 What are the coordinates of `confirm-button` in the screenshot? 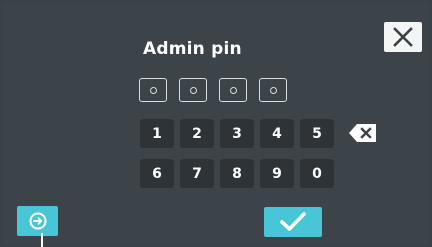 It's located at (293, 222).